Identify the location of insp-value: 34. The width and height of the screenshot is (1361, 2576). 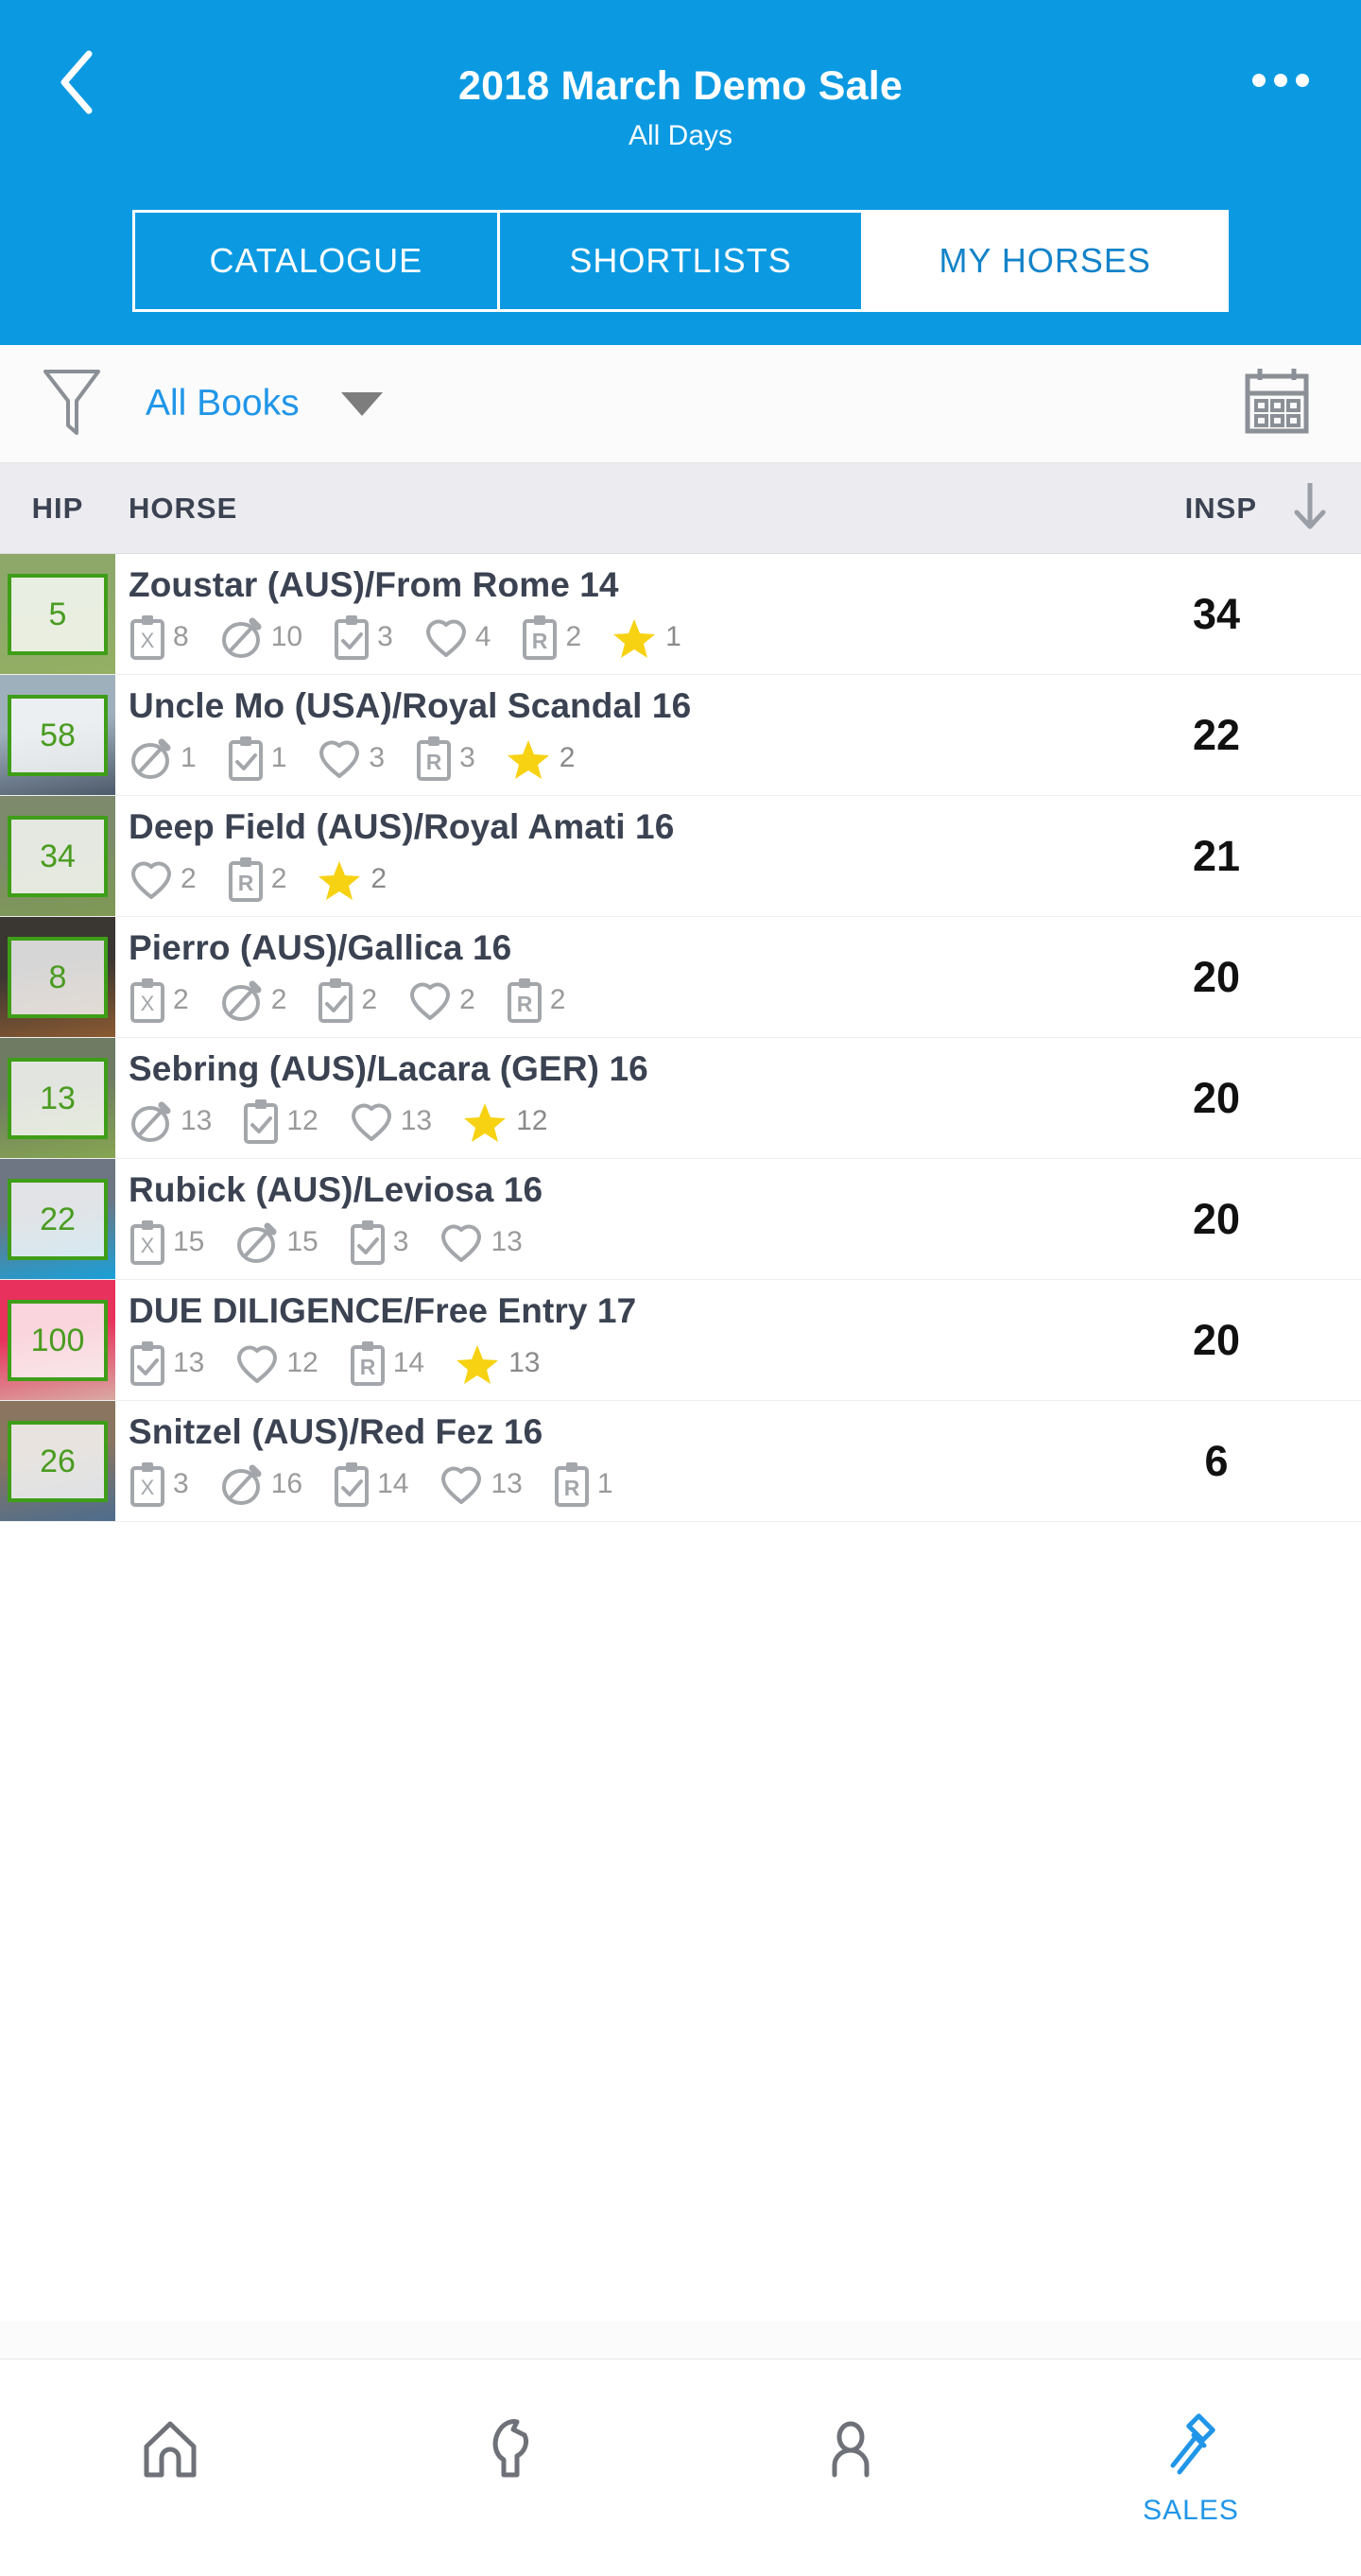
(1216, 613).